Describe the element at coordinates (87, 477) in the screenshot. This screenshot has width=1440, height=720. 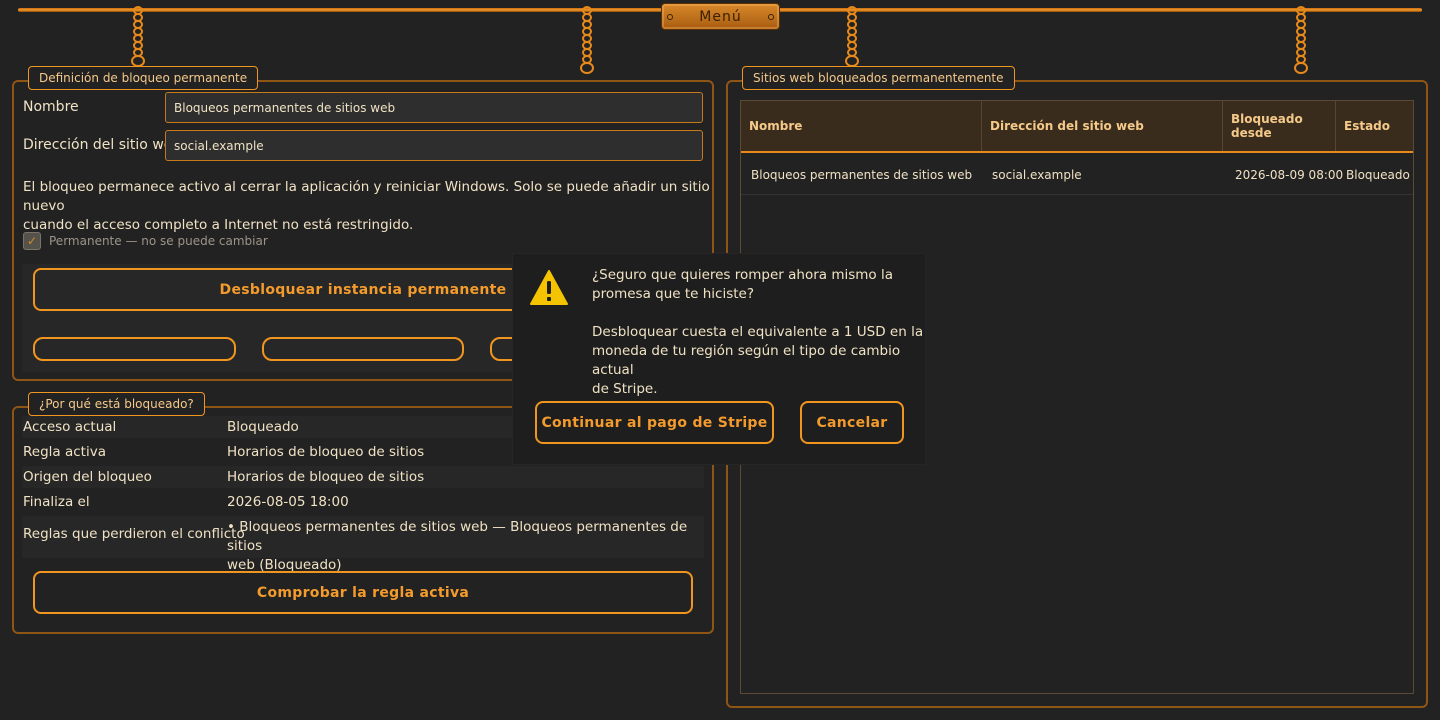
I see `block-origin-key: Origen del bloqueo` at that location.